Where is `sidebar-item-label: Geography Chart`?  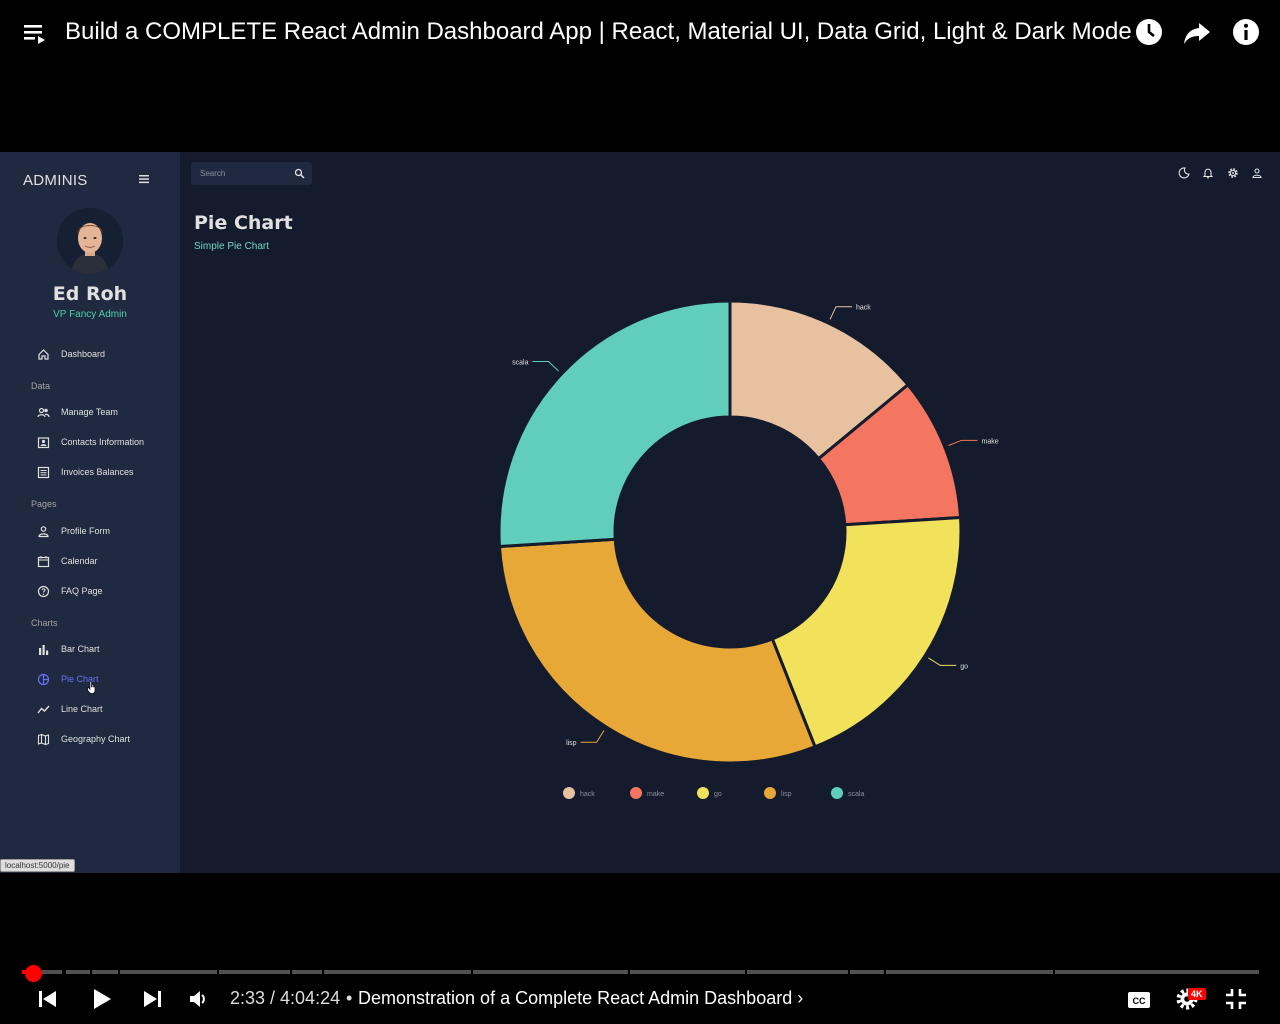
sidebar-item-label: Geography Chart is located at coordinates (96, 739).